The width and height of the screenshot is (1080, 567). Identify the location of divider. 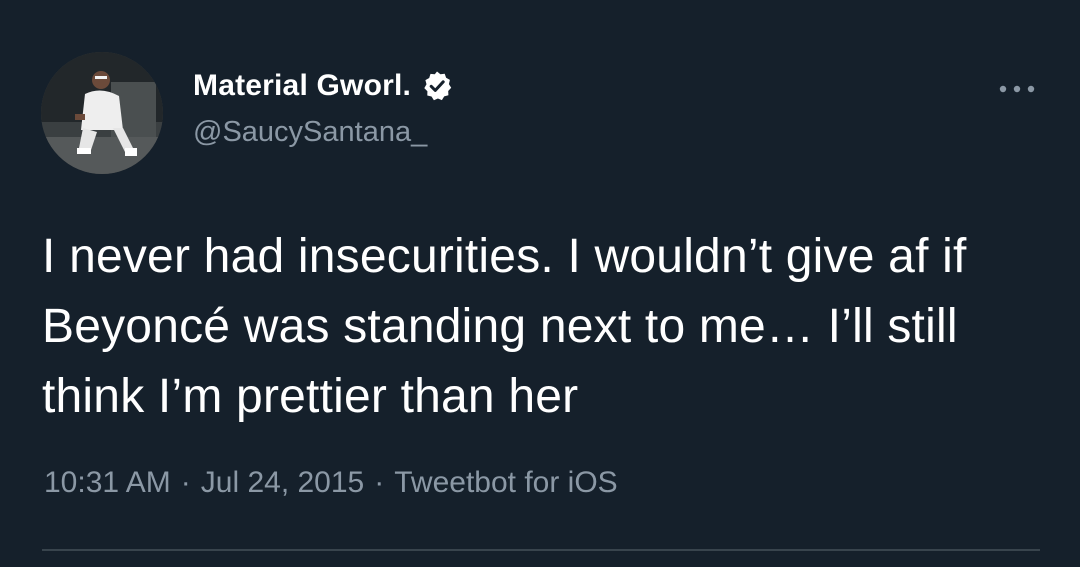
(541, 550).